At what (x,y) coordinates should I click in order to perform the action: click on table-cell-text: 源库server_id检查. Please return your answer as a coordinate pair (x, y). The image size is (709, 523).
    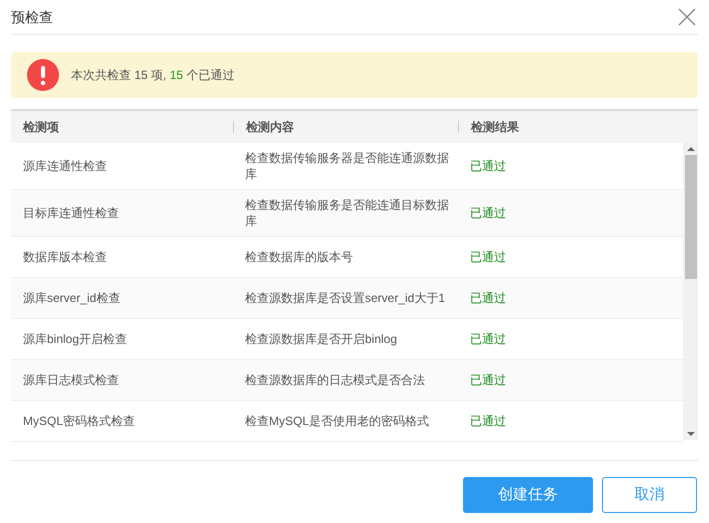
    Looking at the image, I should click on (72, 298).